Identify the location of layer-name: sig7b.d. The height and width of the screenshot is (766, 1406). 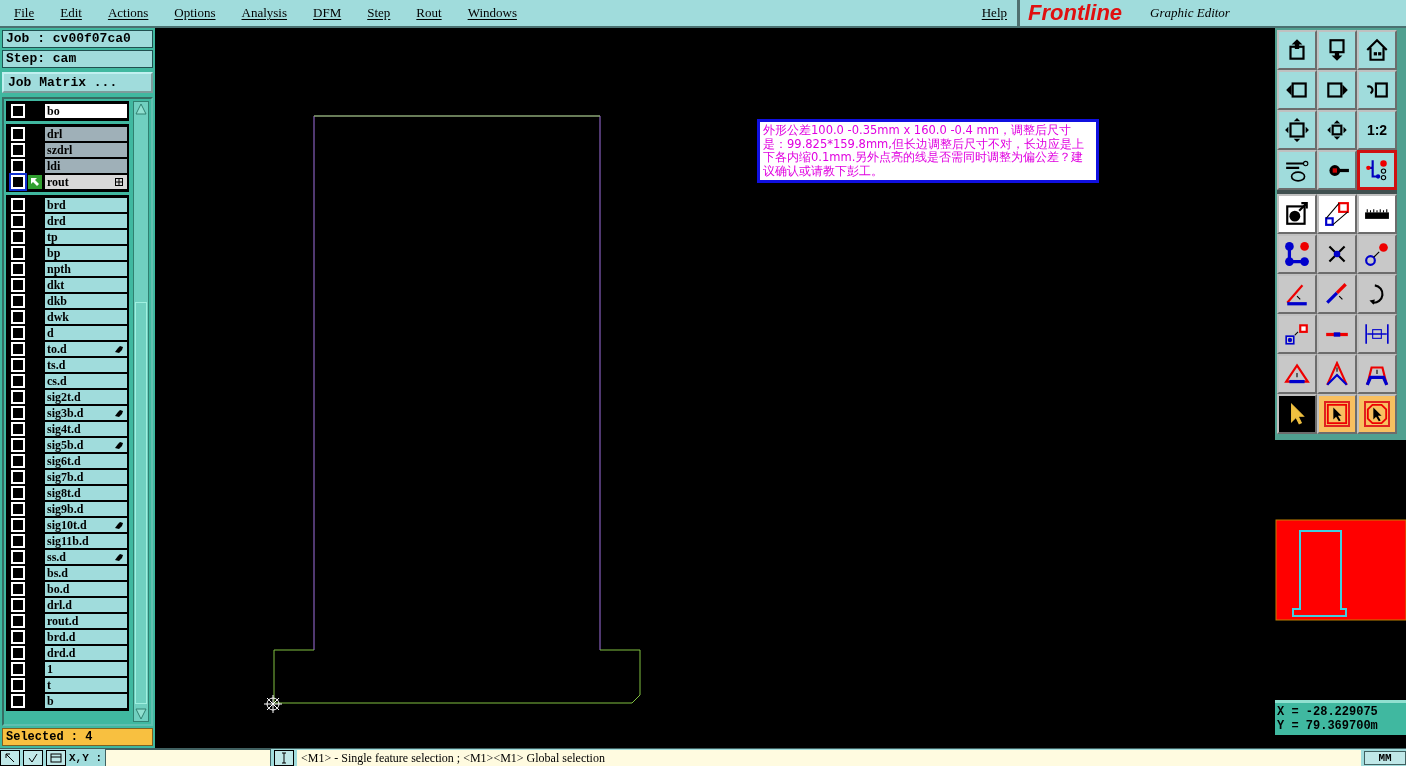
(86, 477).